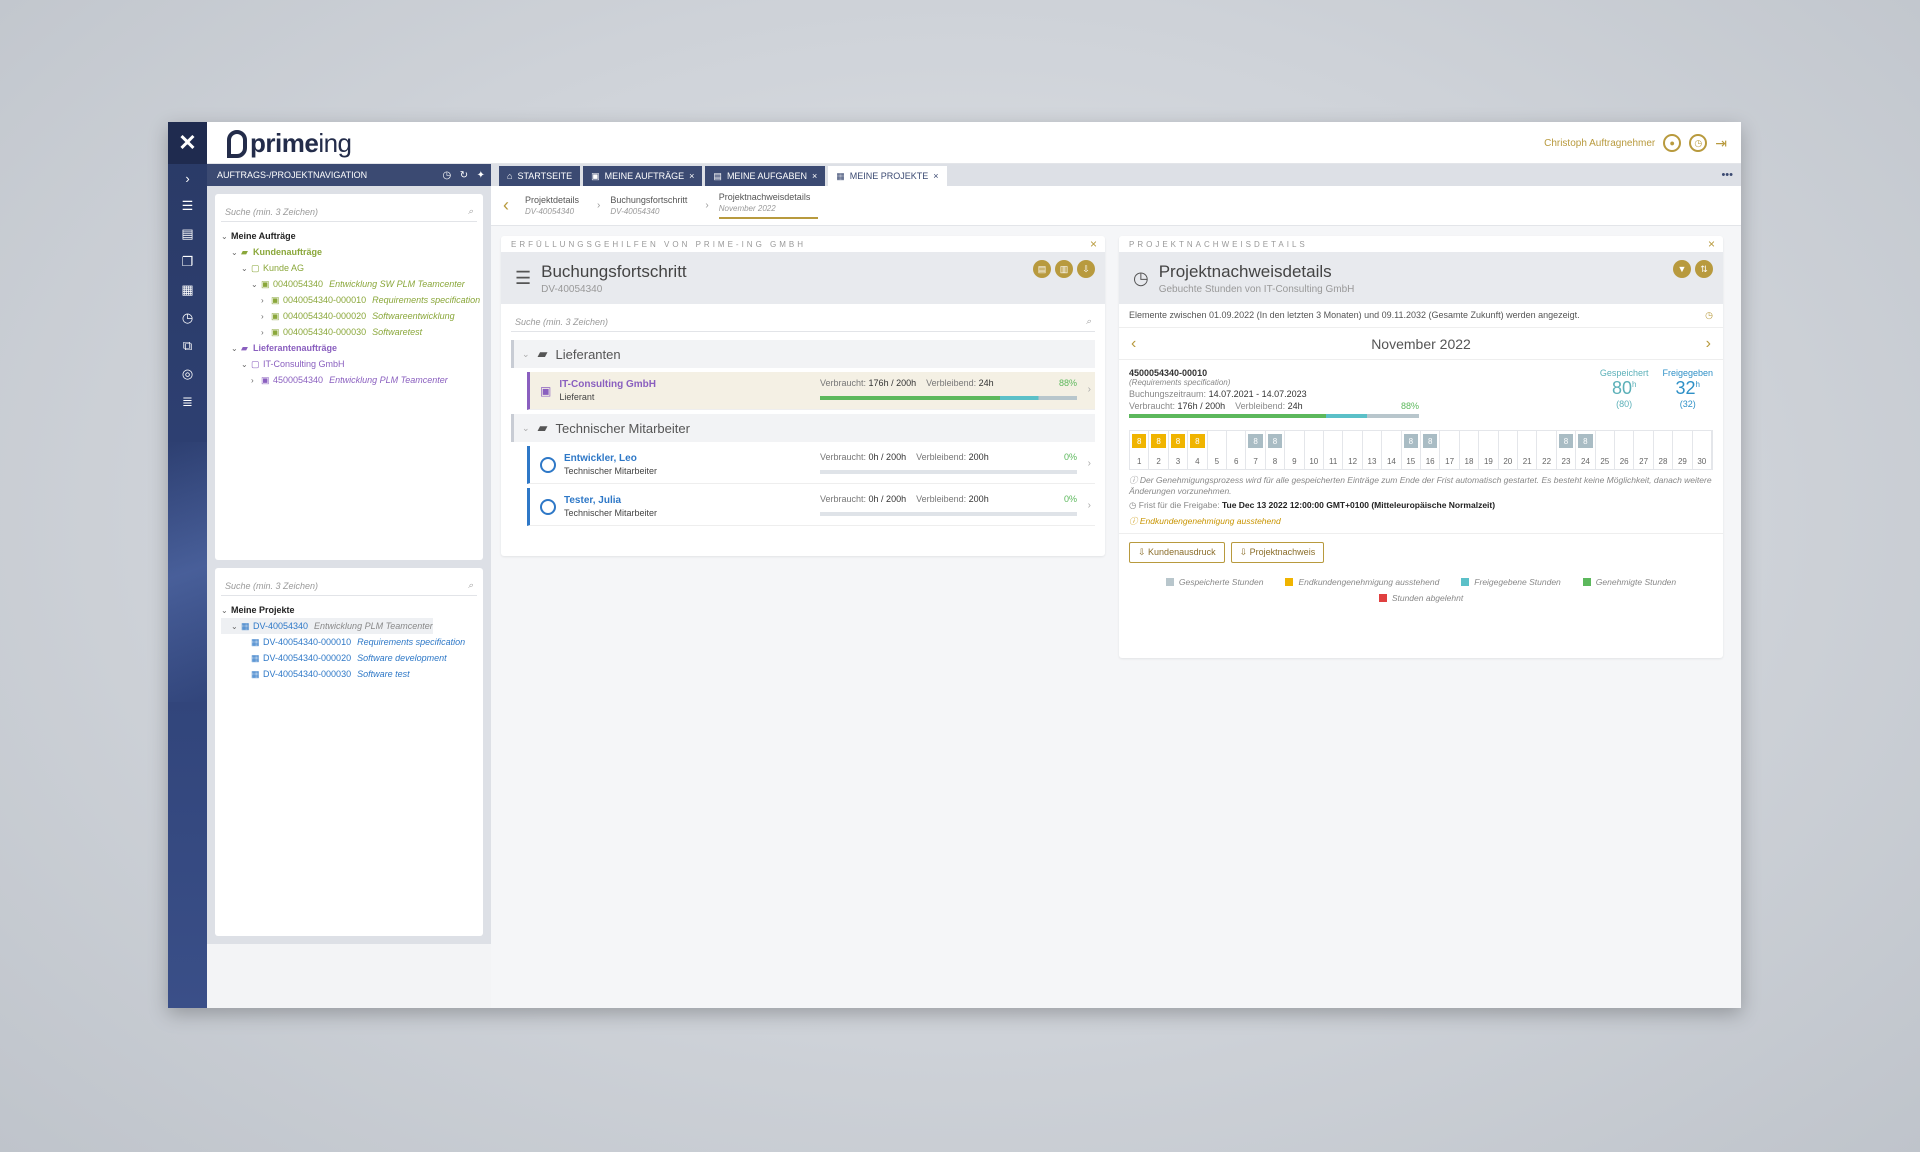 This screenshot has width=1920, height=1152. What do you see at coordinates (1528, 450) in the screenshot?
I see `calendar-day: 21` at bounding box center [1528, 450].